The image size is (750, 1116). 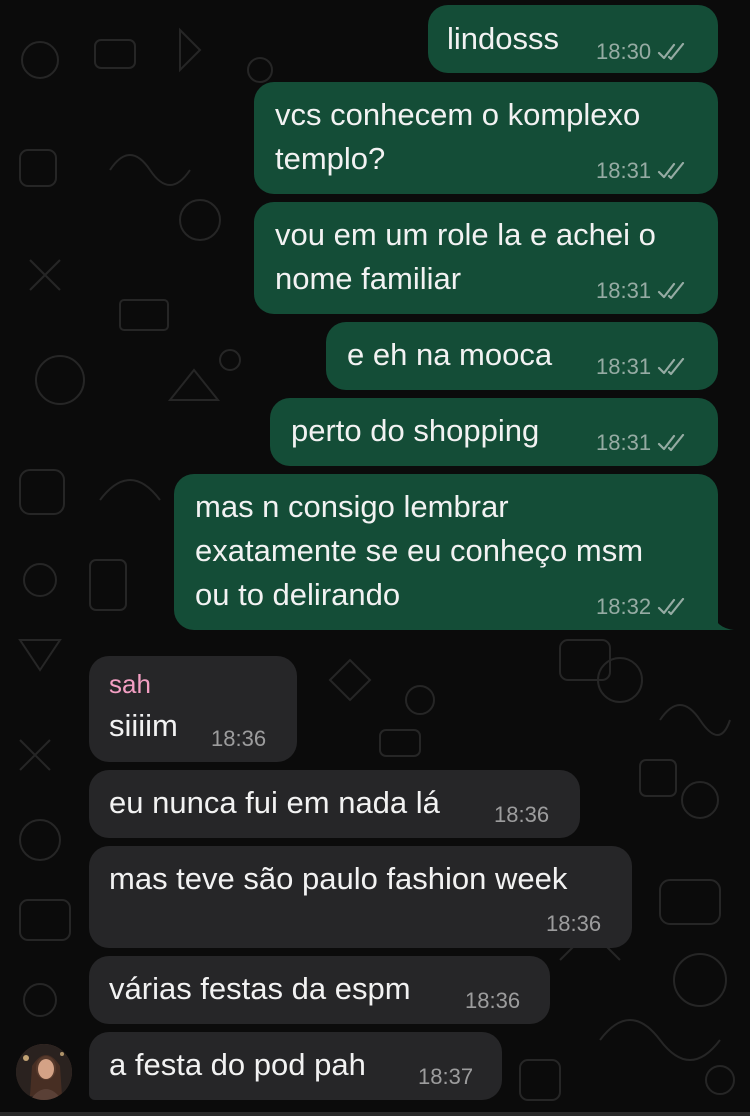 I want to click on message-time: 18:37, so click(x=446, y=1076).